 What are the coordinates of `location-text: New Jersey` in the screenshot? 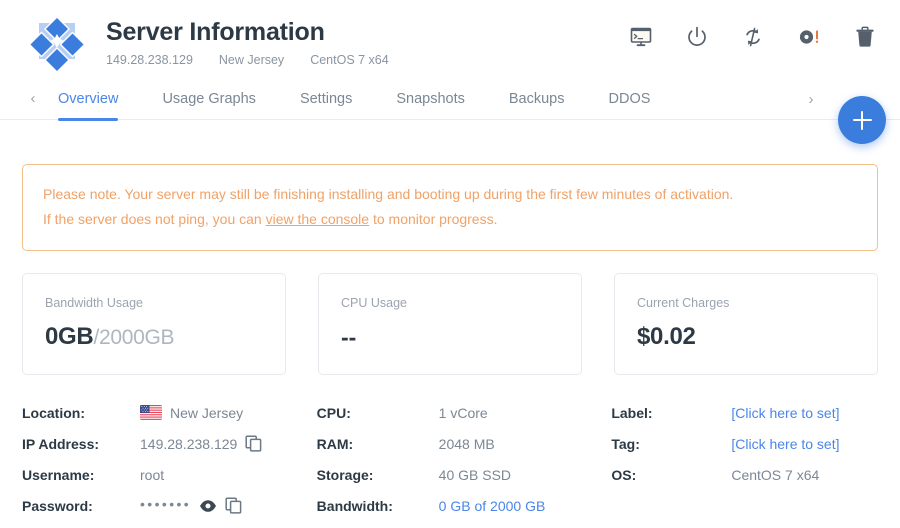 It's located at (207, 412).